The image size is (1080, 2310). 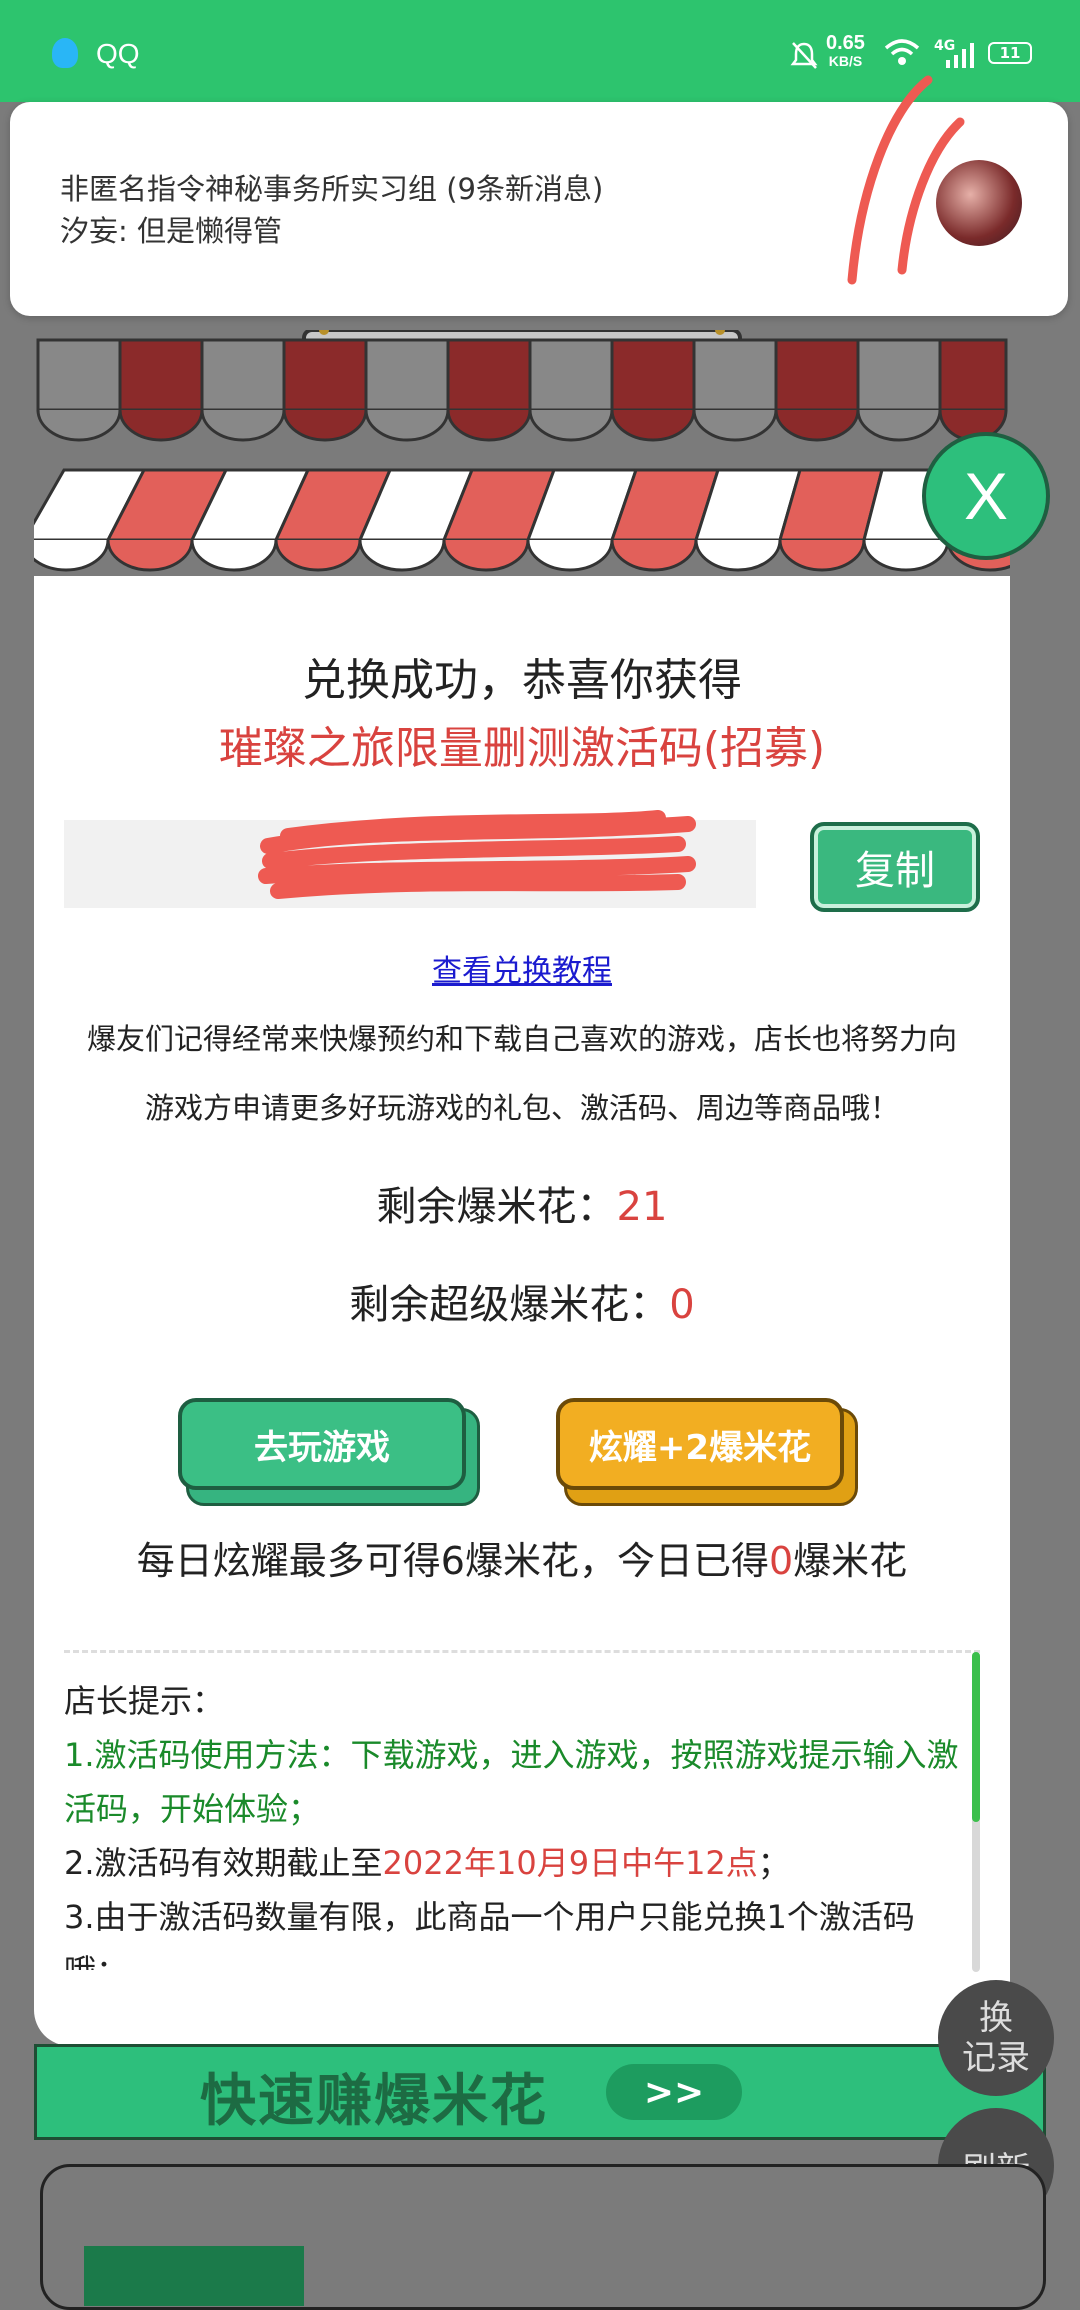 What do you see at coordinates (773, 1863) in the screenshot?
I see `tip-2-suffix: ；` at bounding box center [773, 1863].